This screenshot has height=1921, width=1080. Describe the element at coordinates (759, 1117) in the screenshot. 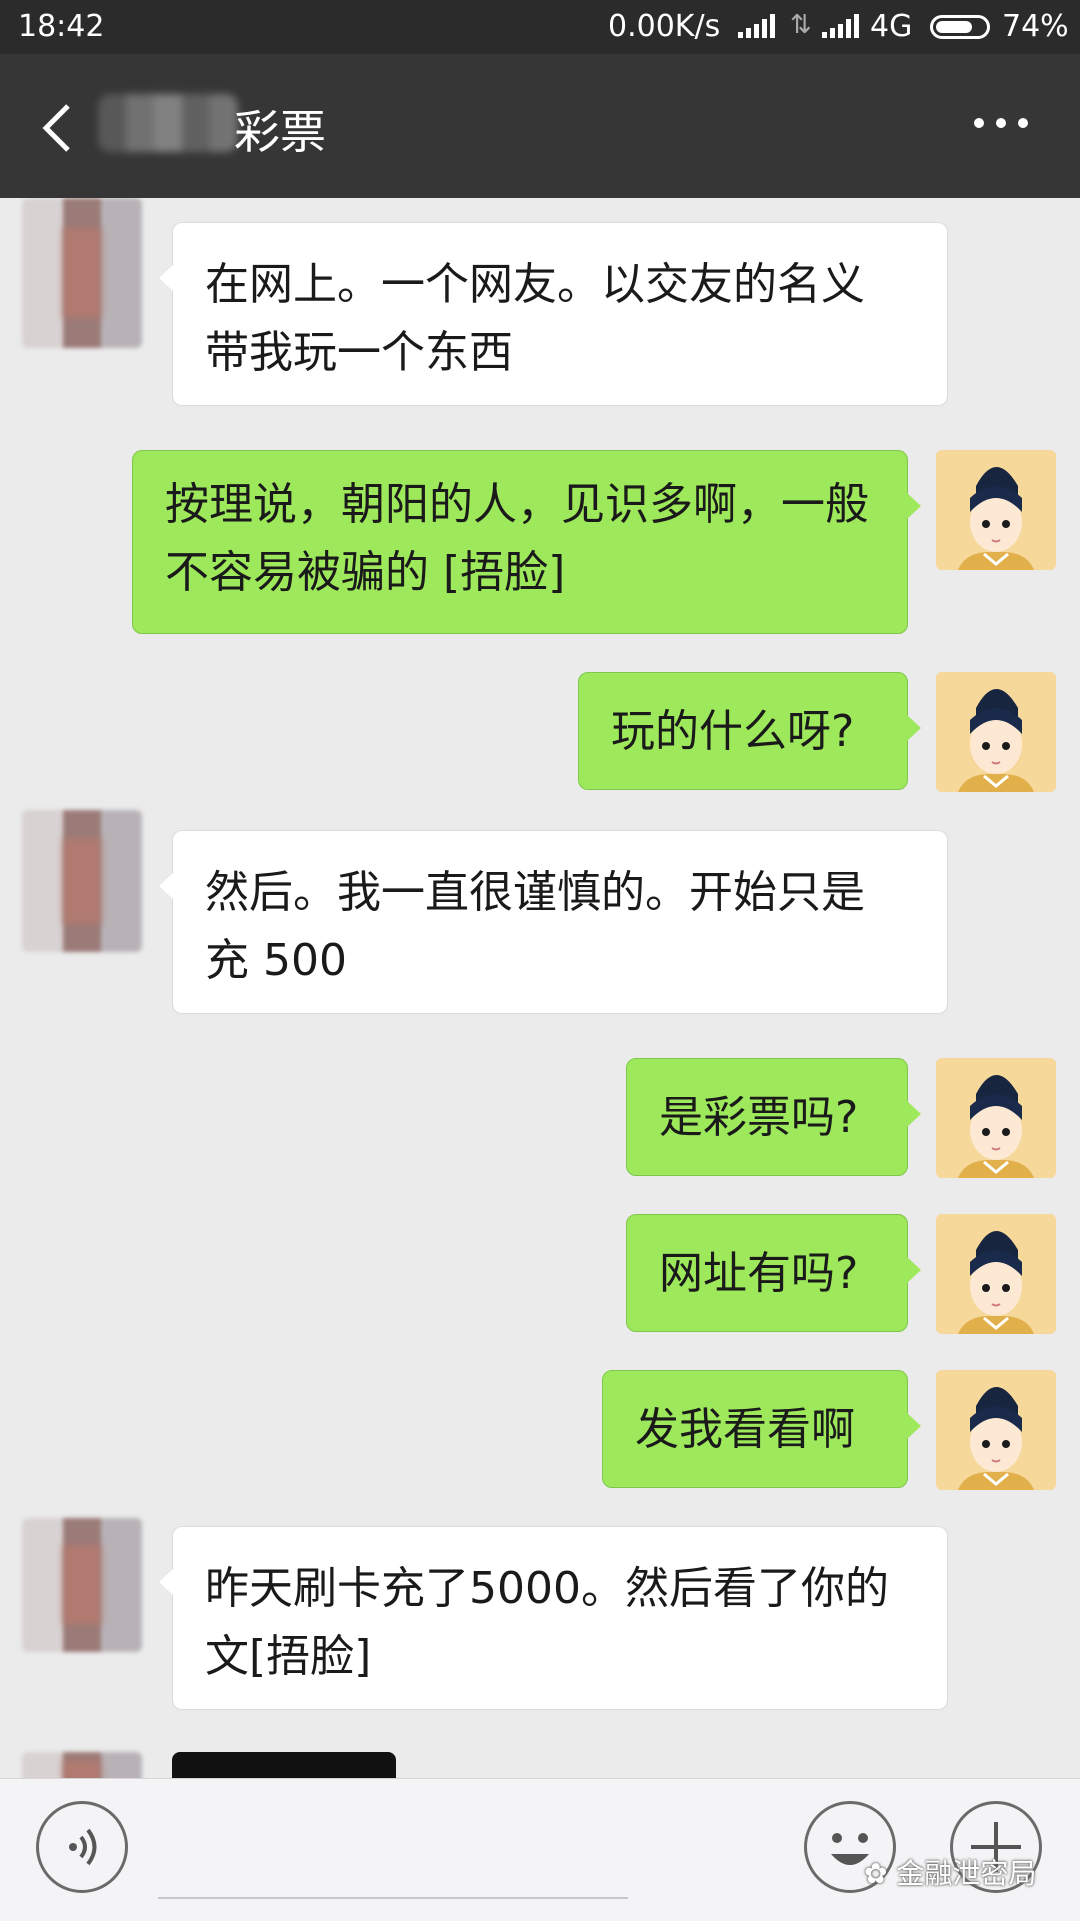

I see `message-line: 是彩票吗?` at that location.